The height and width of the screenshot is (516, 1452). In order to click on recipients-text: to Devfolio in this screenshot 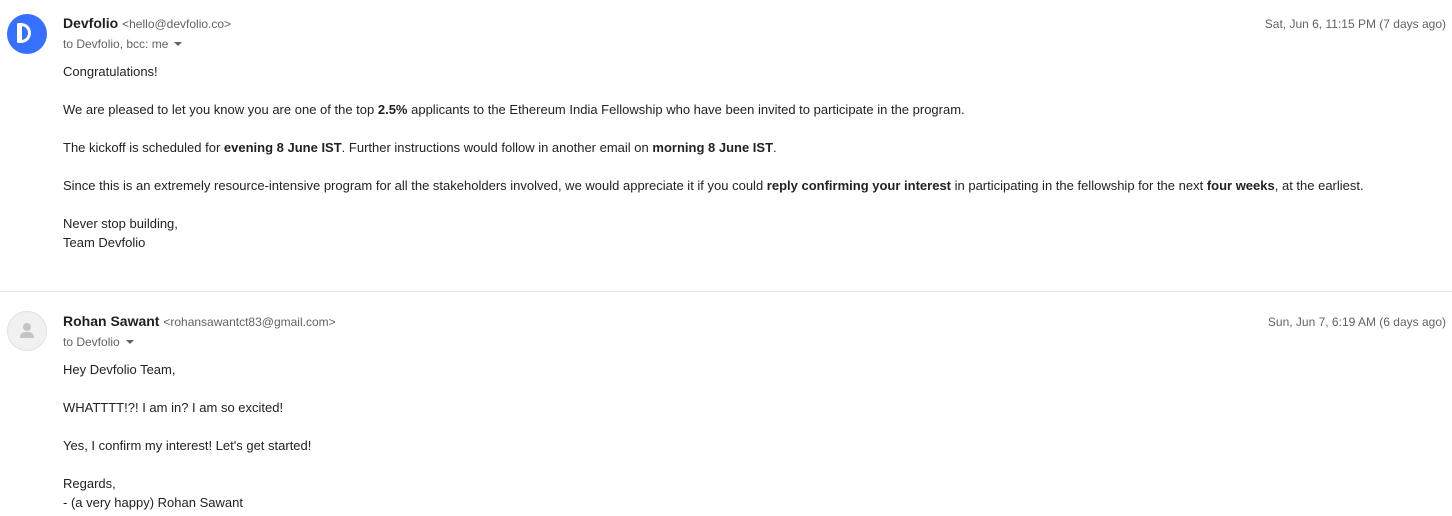, I will do `click(91, 342)`.